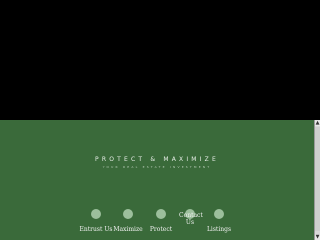  I want to click on tagline-sub: YOUR REAL ESTATE INVESTMENT, so click(157, 167).